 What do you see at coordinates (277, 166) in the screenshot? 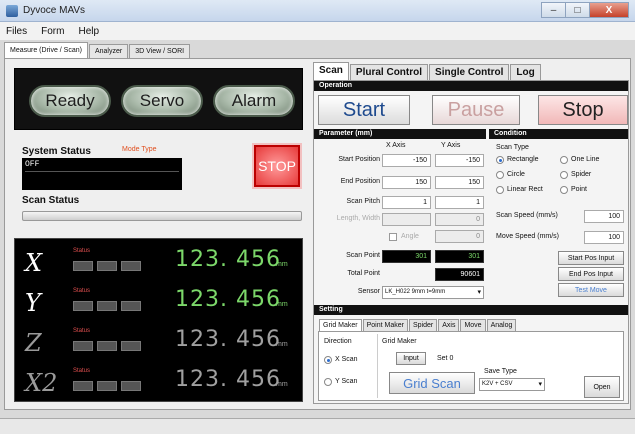
I see `emergency-stop-button: STOP` at bounding box center [277, 166].